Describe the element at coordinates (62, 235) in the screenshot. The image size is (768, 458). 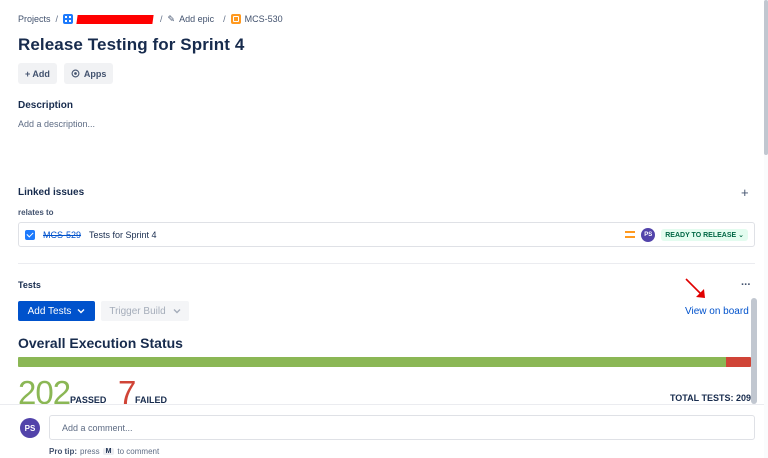
I see `linked-issue-key: MCS-529` at that location.